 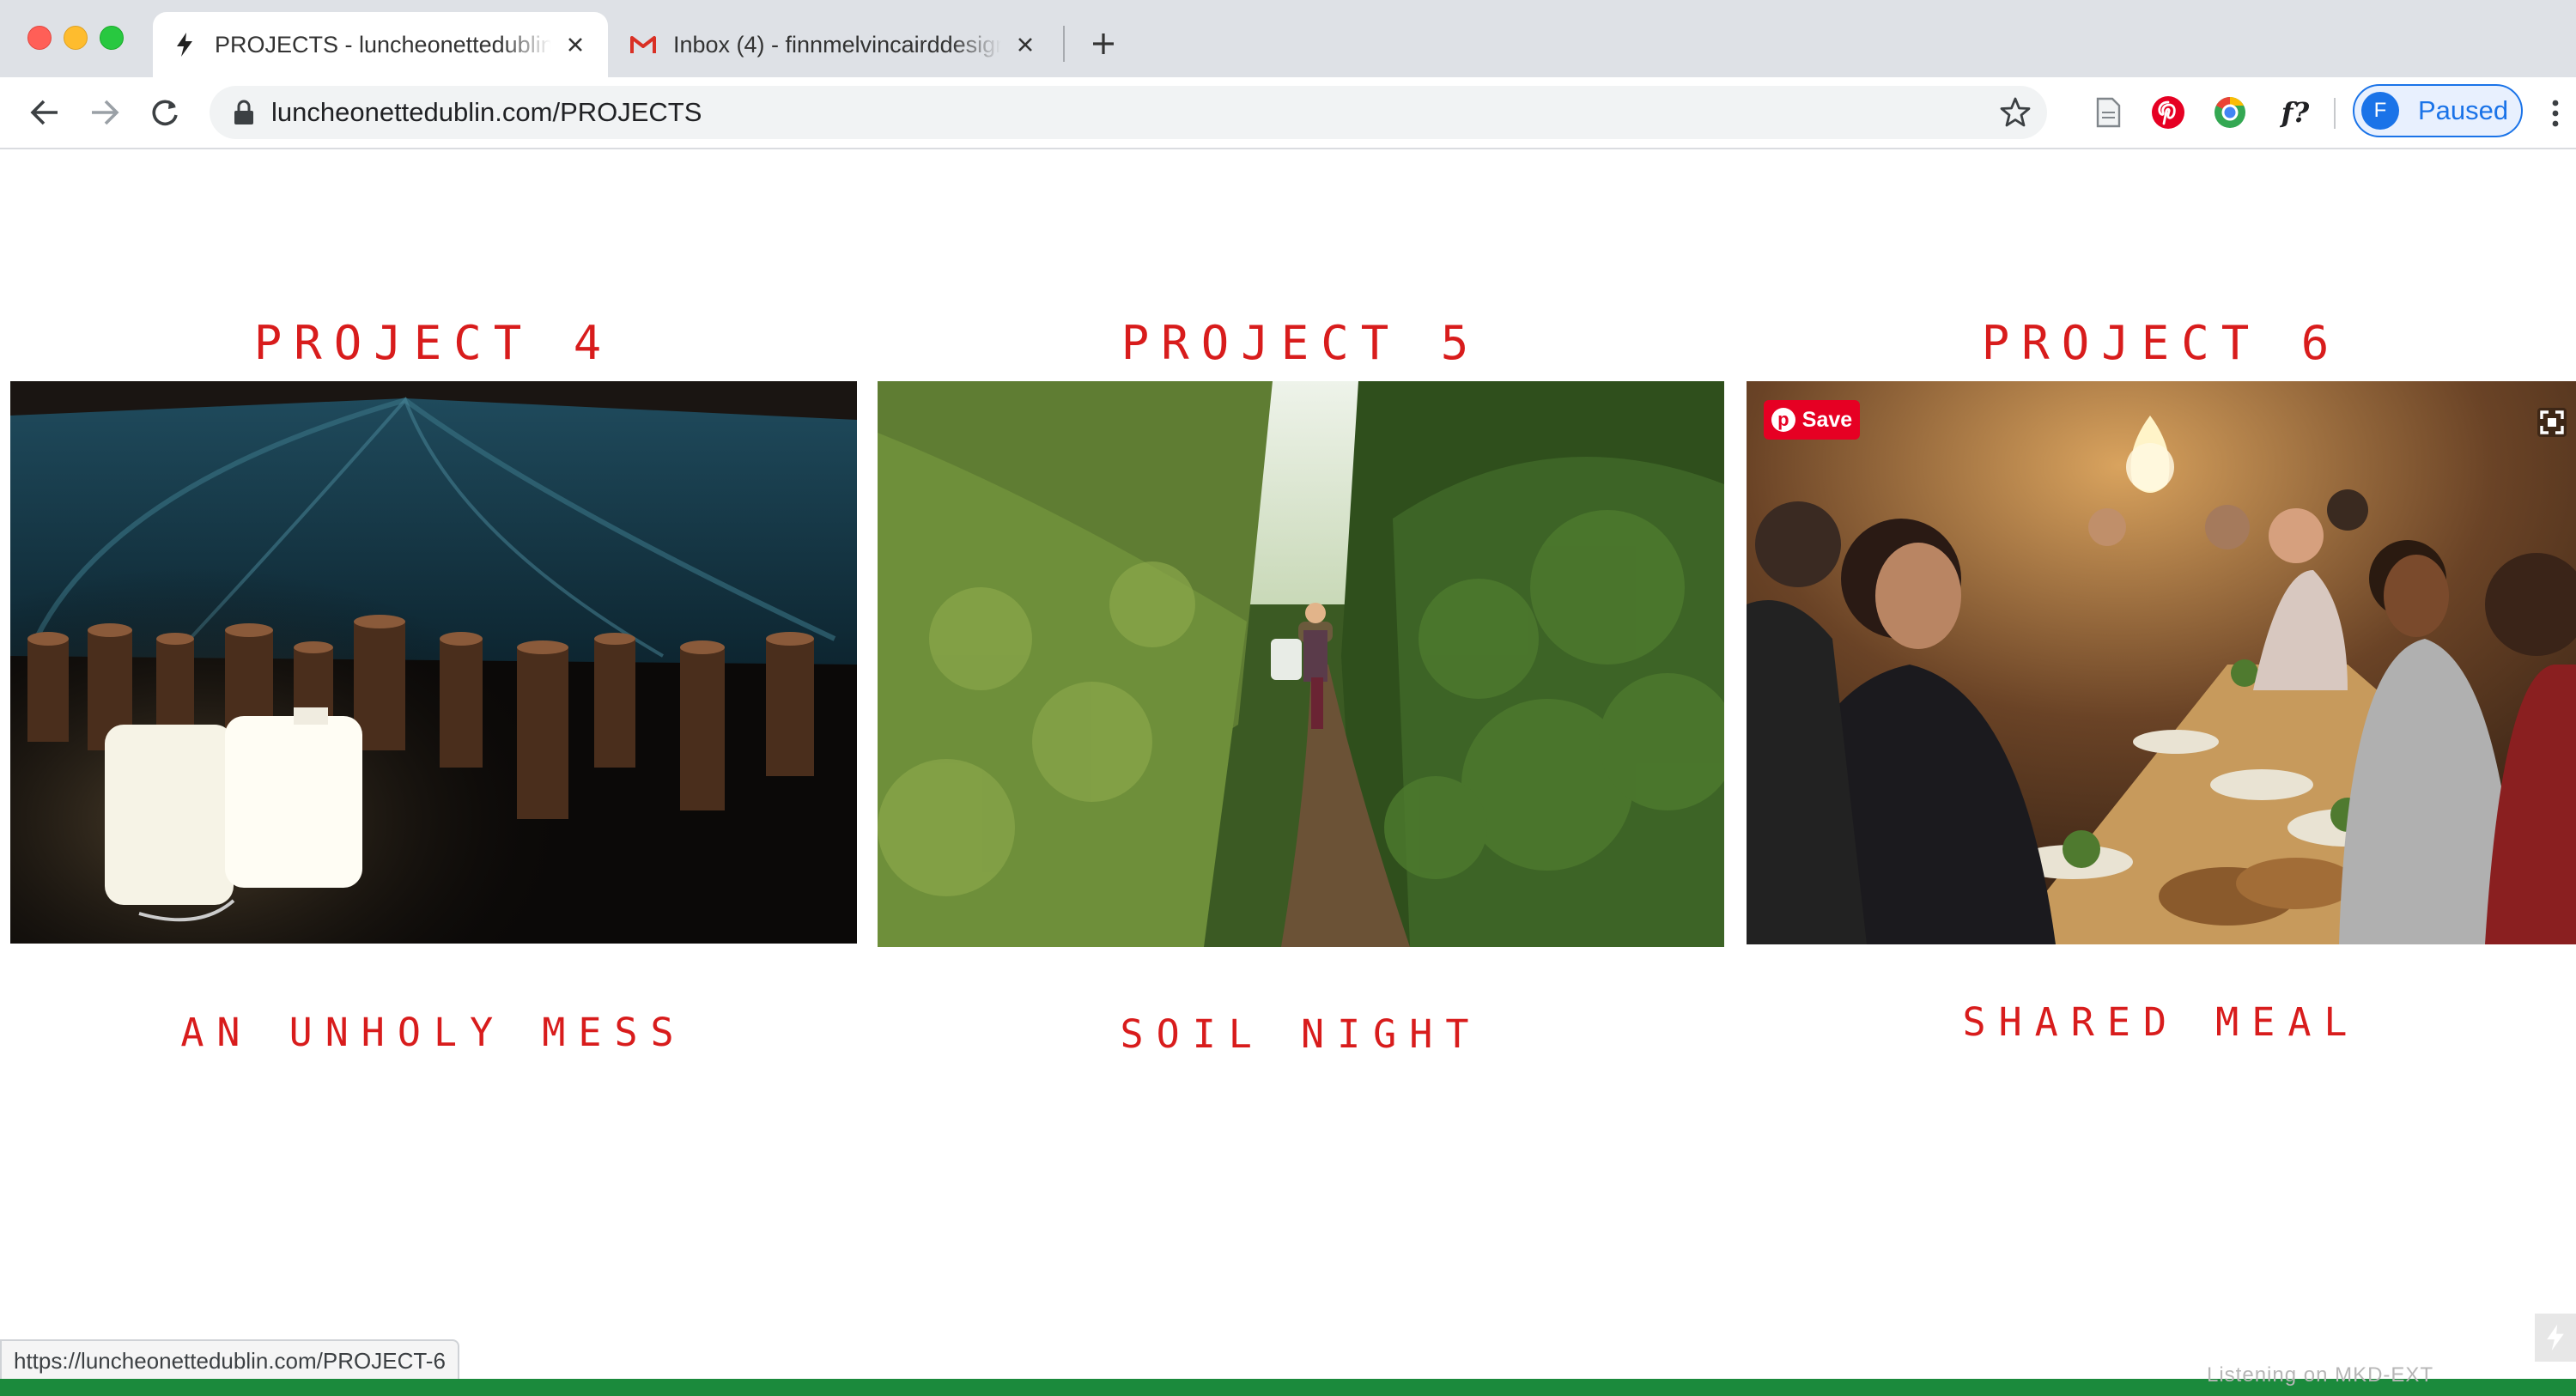 What do you see at coordinates (1301, 1035) in the screenshot?
I see `project-5-caption: SOIL NIGHT` at bounding box center [1301, 1035].